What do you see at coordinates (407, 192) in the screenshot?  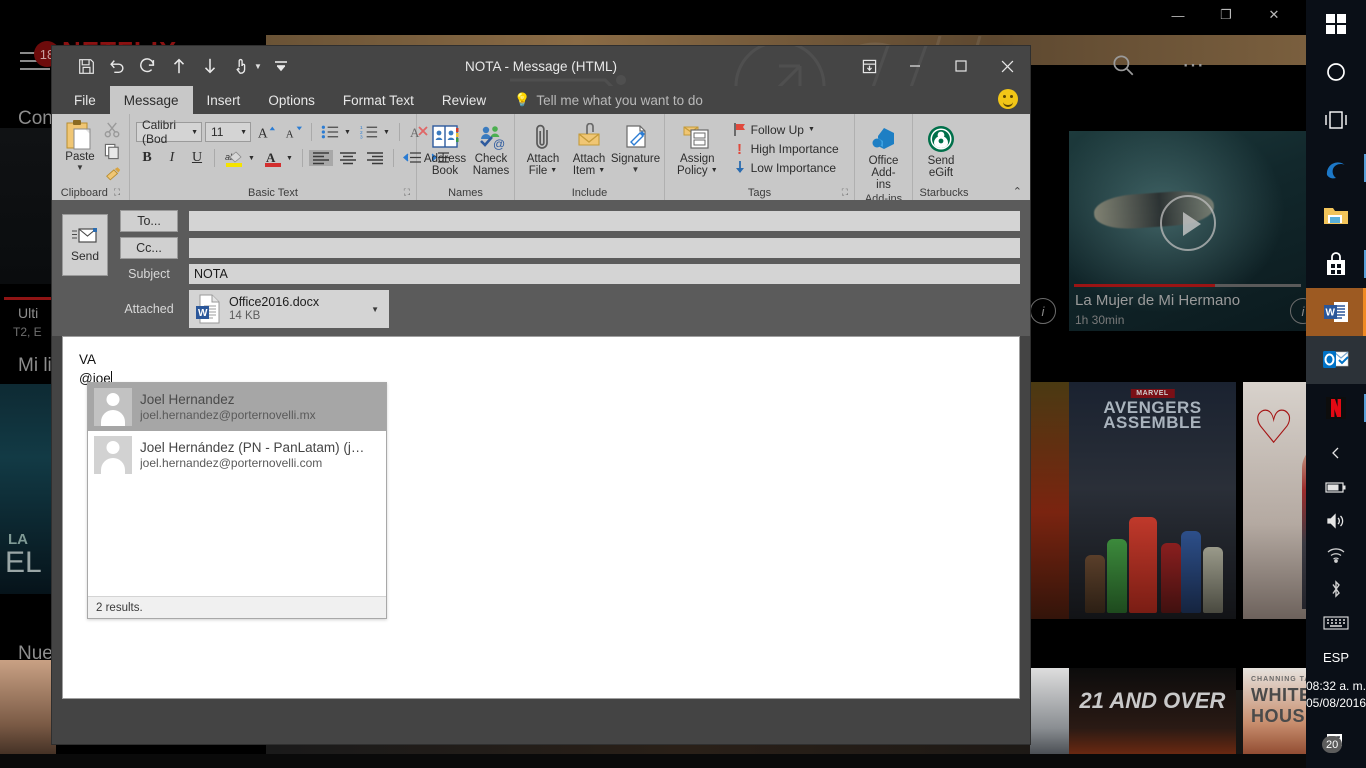 I see `basic-text-dialog-launcher: ⛶` at bounding box center [407, 192].